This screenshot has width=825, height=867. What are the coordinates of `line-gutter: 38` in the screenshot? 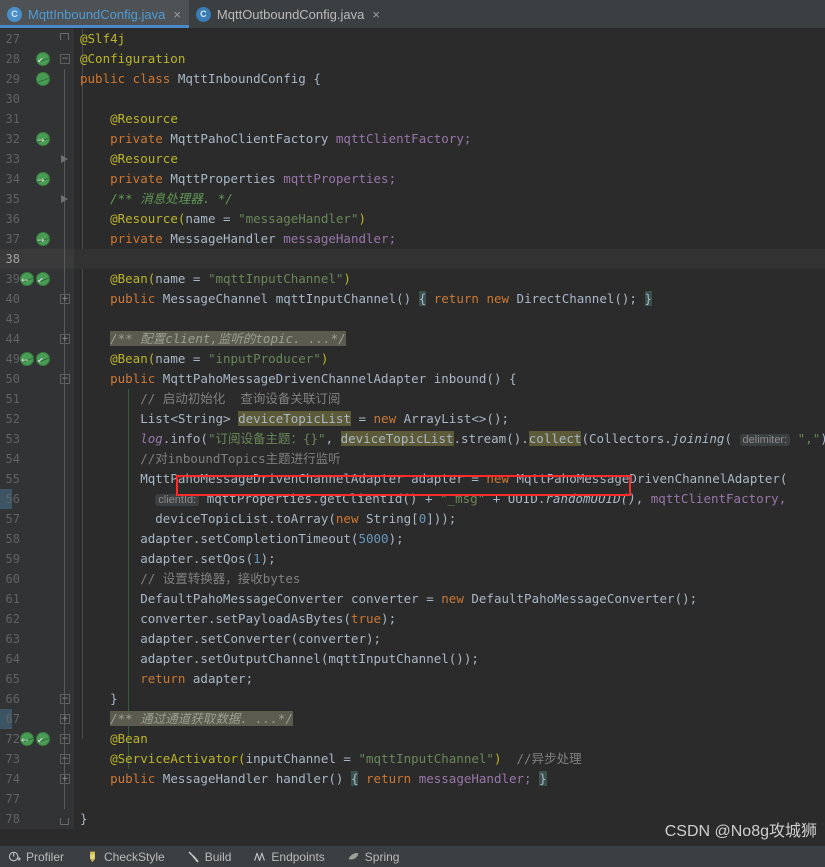 It's located at (28, 259).